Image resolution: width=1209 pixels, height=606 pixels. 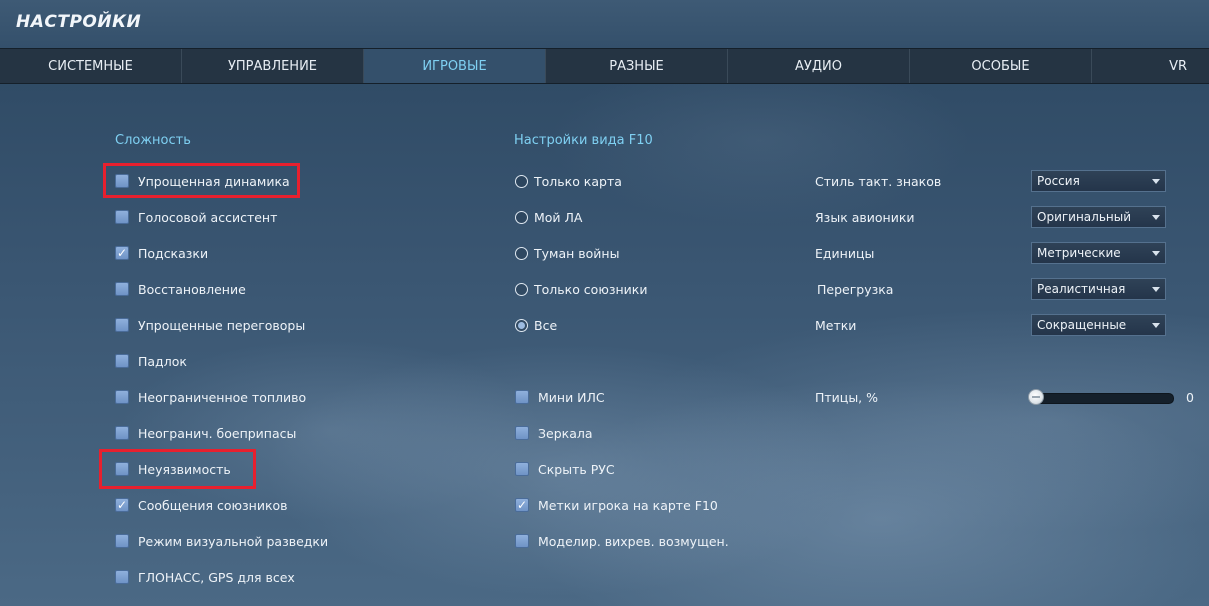 What do you see at coordinates (1102, 398) in the screenshot?
I see `birds-slider-track` at bounding box center [1102, 398].